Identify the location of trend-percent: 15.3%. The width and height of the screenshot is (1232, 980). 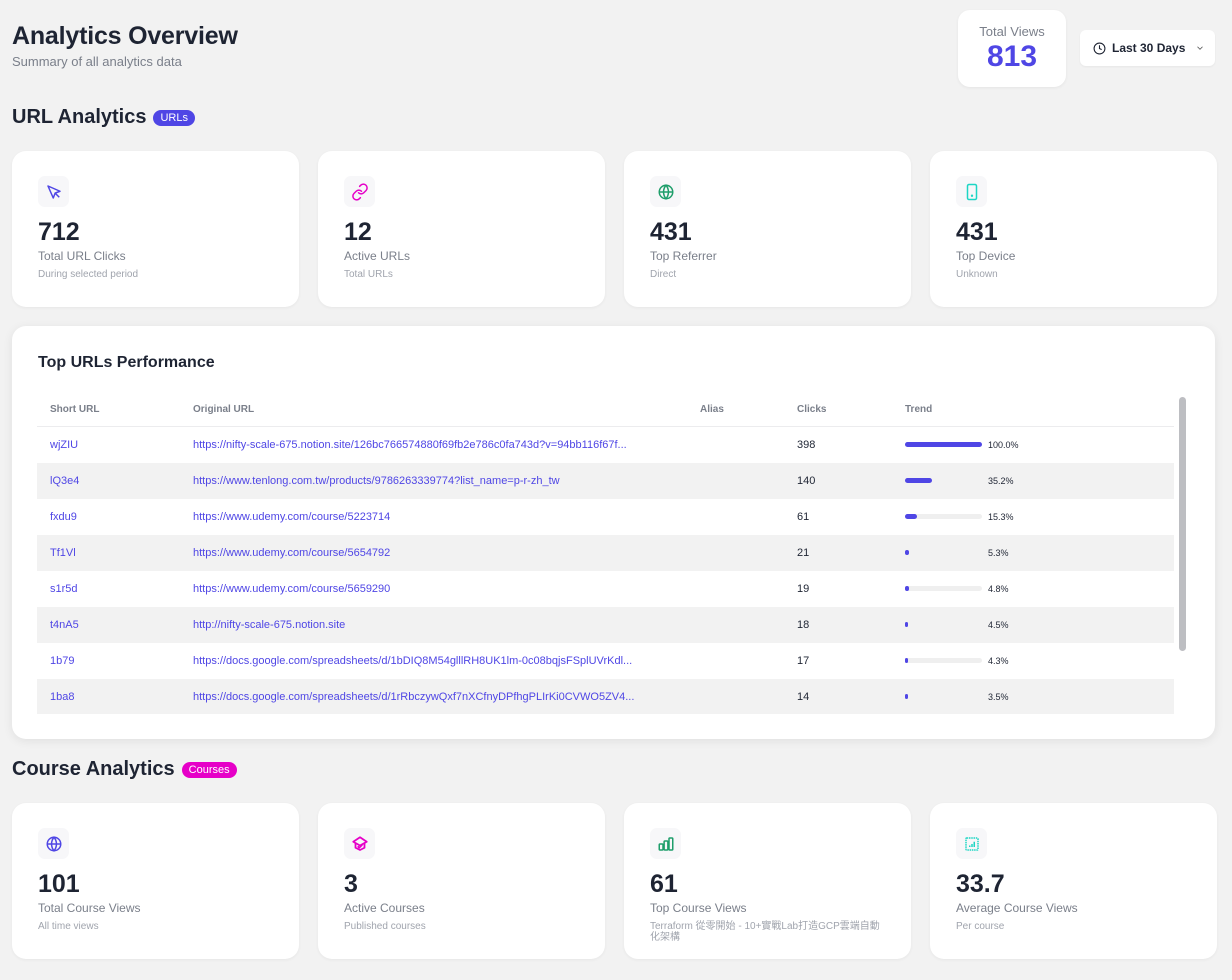
(1001, 516).